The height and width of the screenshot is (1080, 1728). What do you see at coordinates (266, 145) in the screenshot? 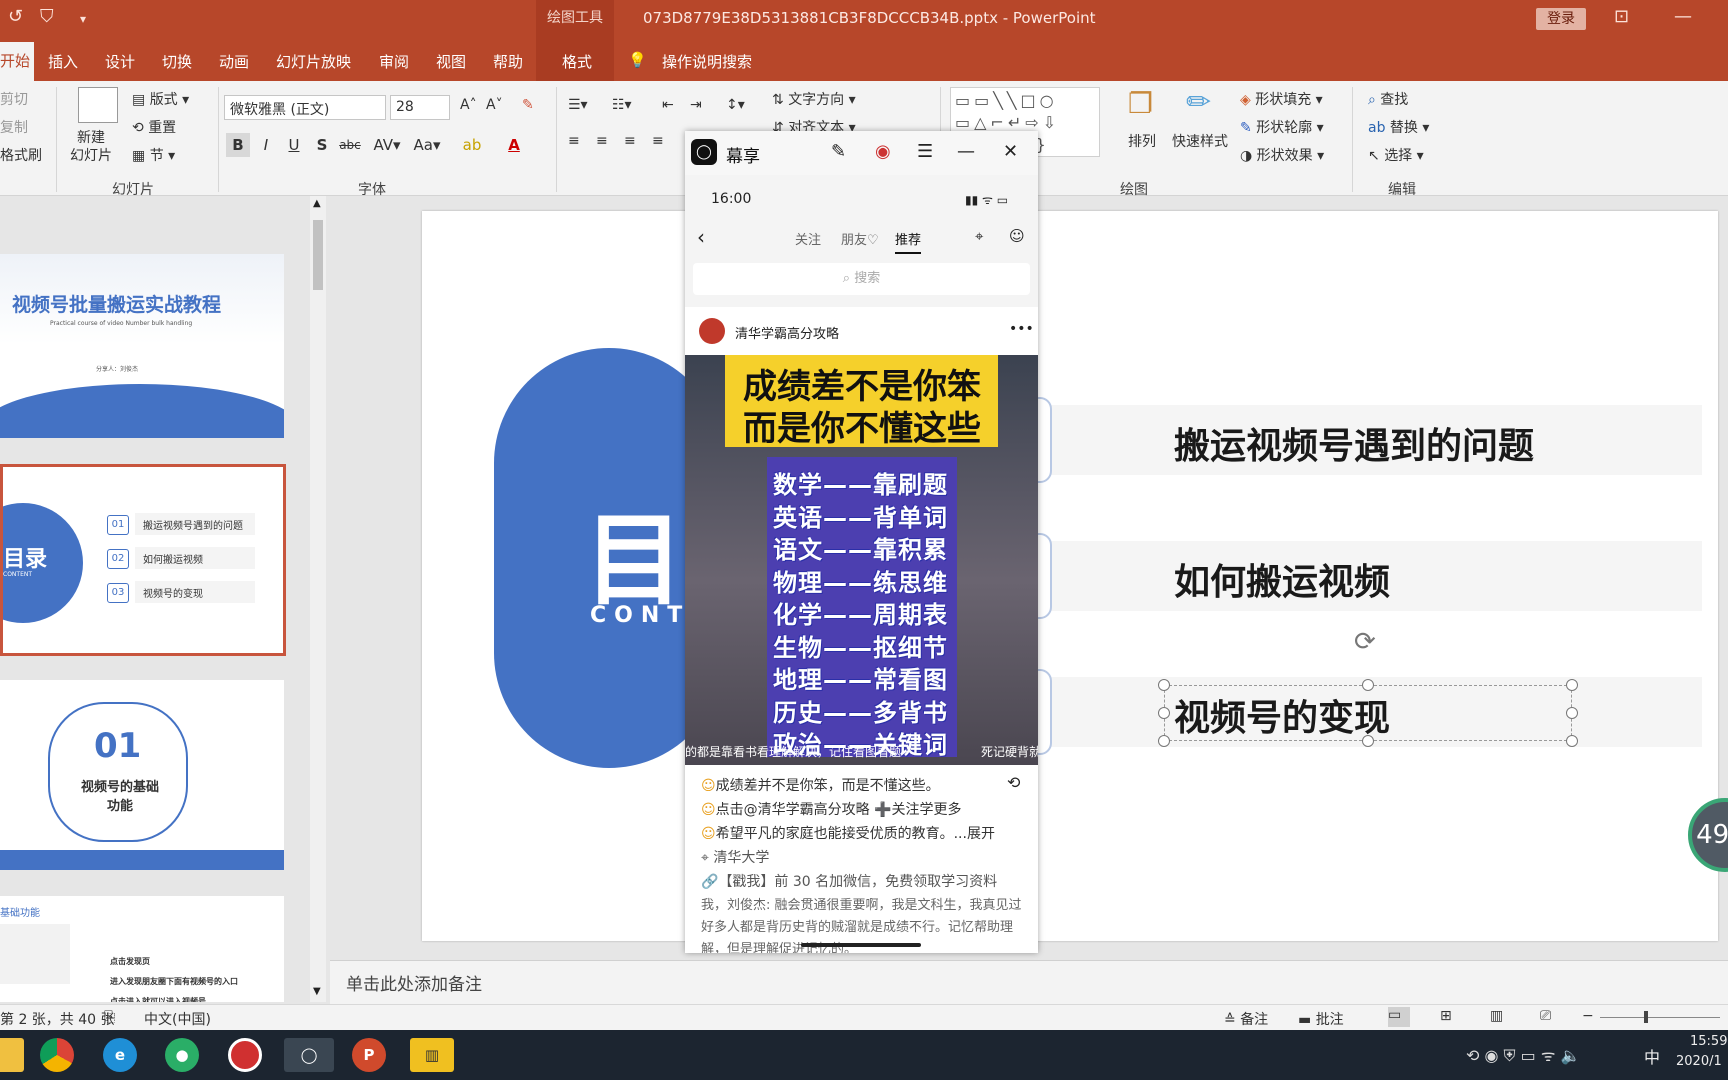
I see `italic-icon: I` at bounding box center [266, 145].